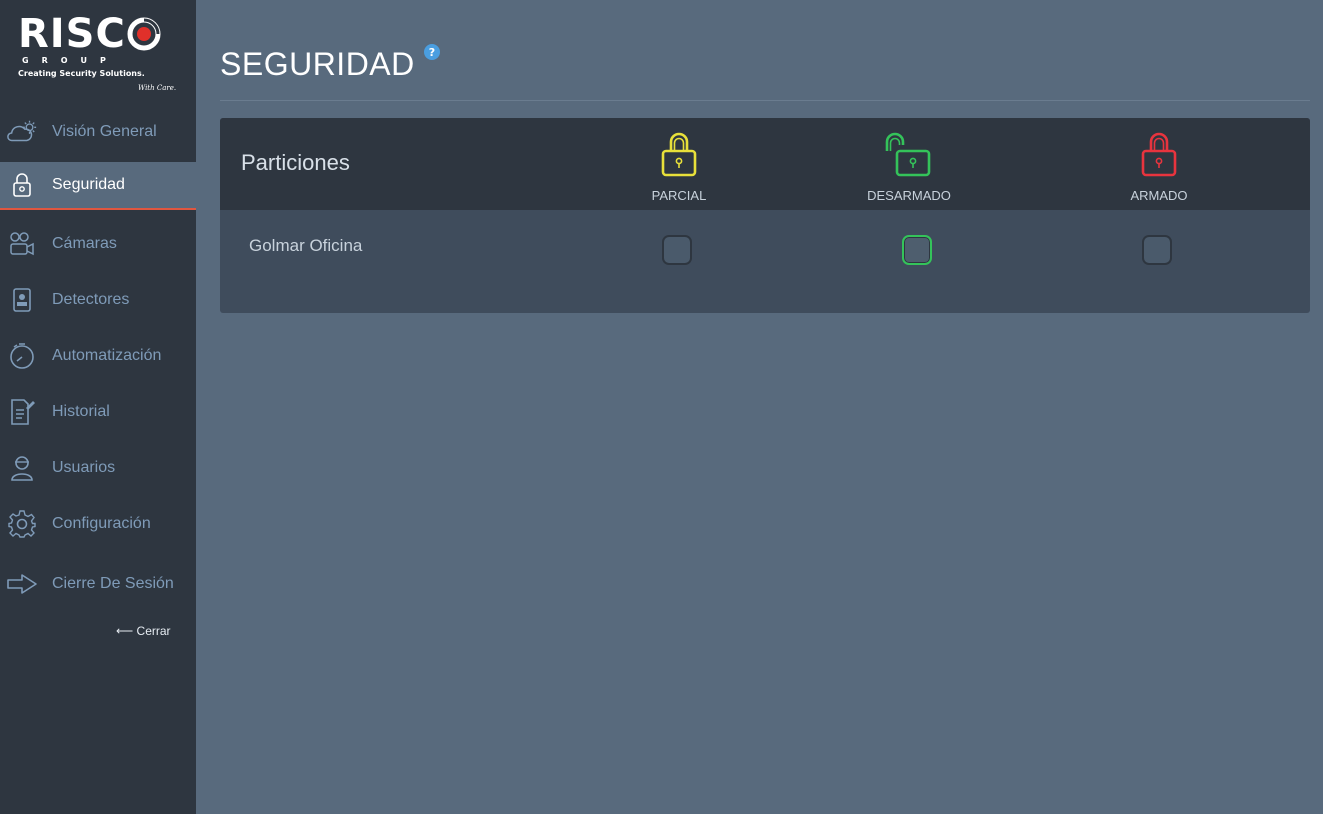  Describe the element at coordinates (765, 164) in the screenshot. I see `partitions-panel-header: Particiones PARCIAL DESARMADO ARMADO` at that location.